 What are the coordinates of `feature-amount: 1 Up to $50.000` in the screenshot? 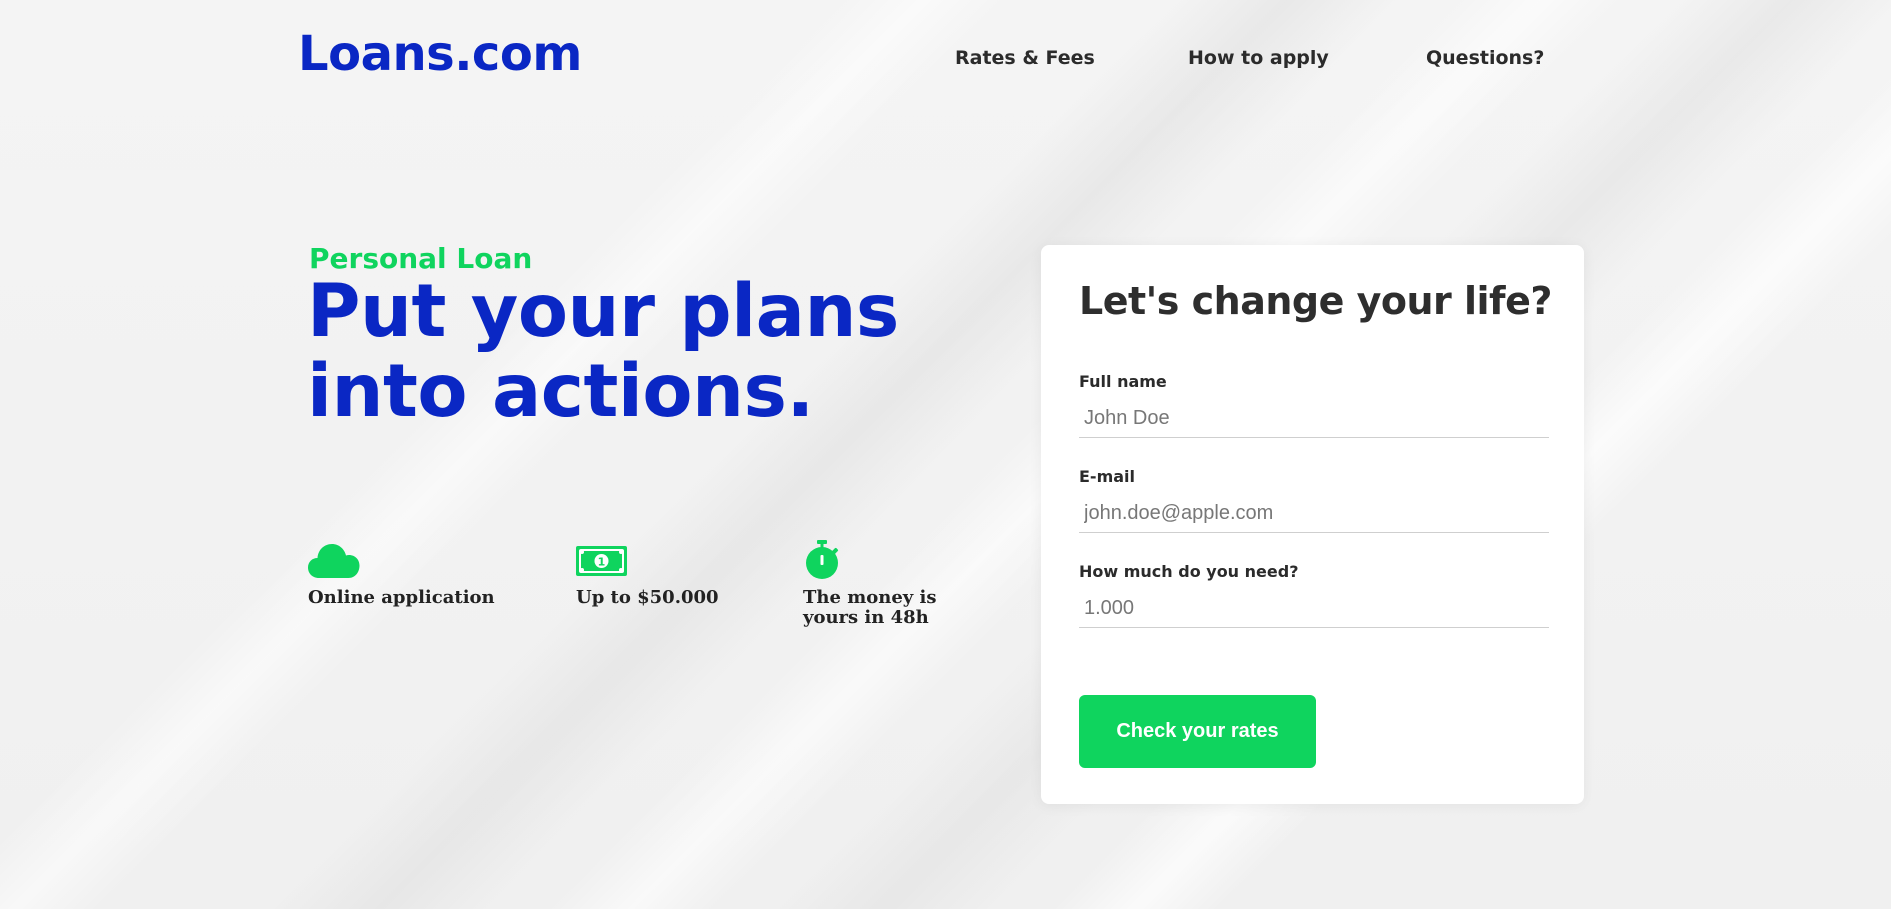 It's located at (647, 574).